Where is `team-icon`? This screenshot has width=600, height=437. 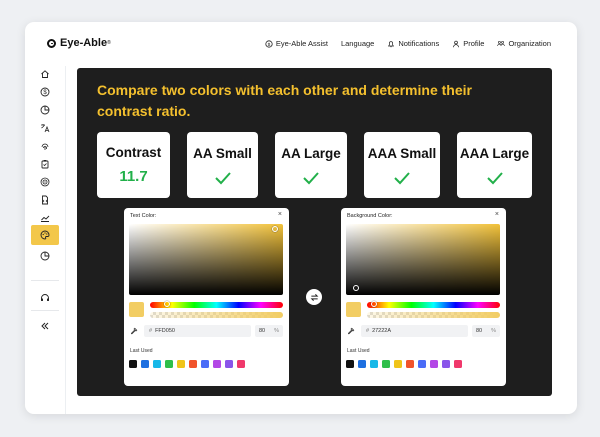
team-icon is located at coordinates (501, 43).